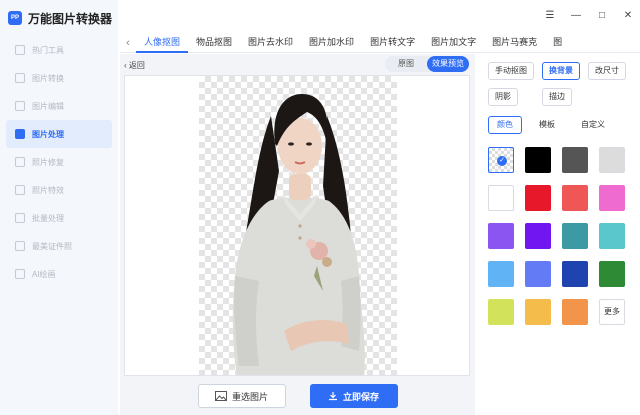 The width and height of the screenshot is (640, 415). What do you see at coordinates (448, 64) in the screenshot?
I see `preview-view-button: 效果预览` at bounding box center [448, 64].